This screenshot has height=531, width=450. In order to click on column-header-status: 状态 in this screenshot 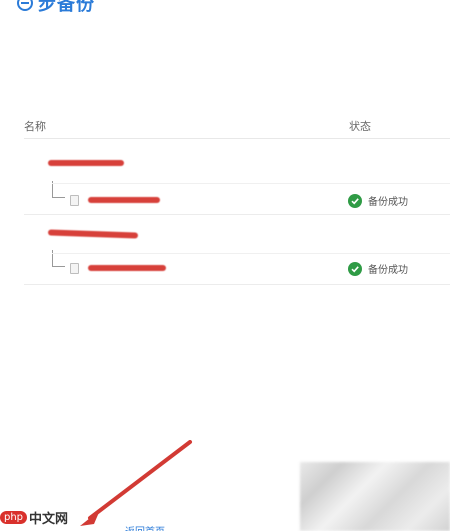, I will do `click(360, 126)`.